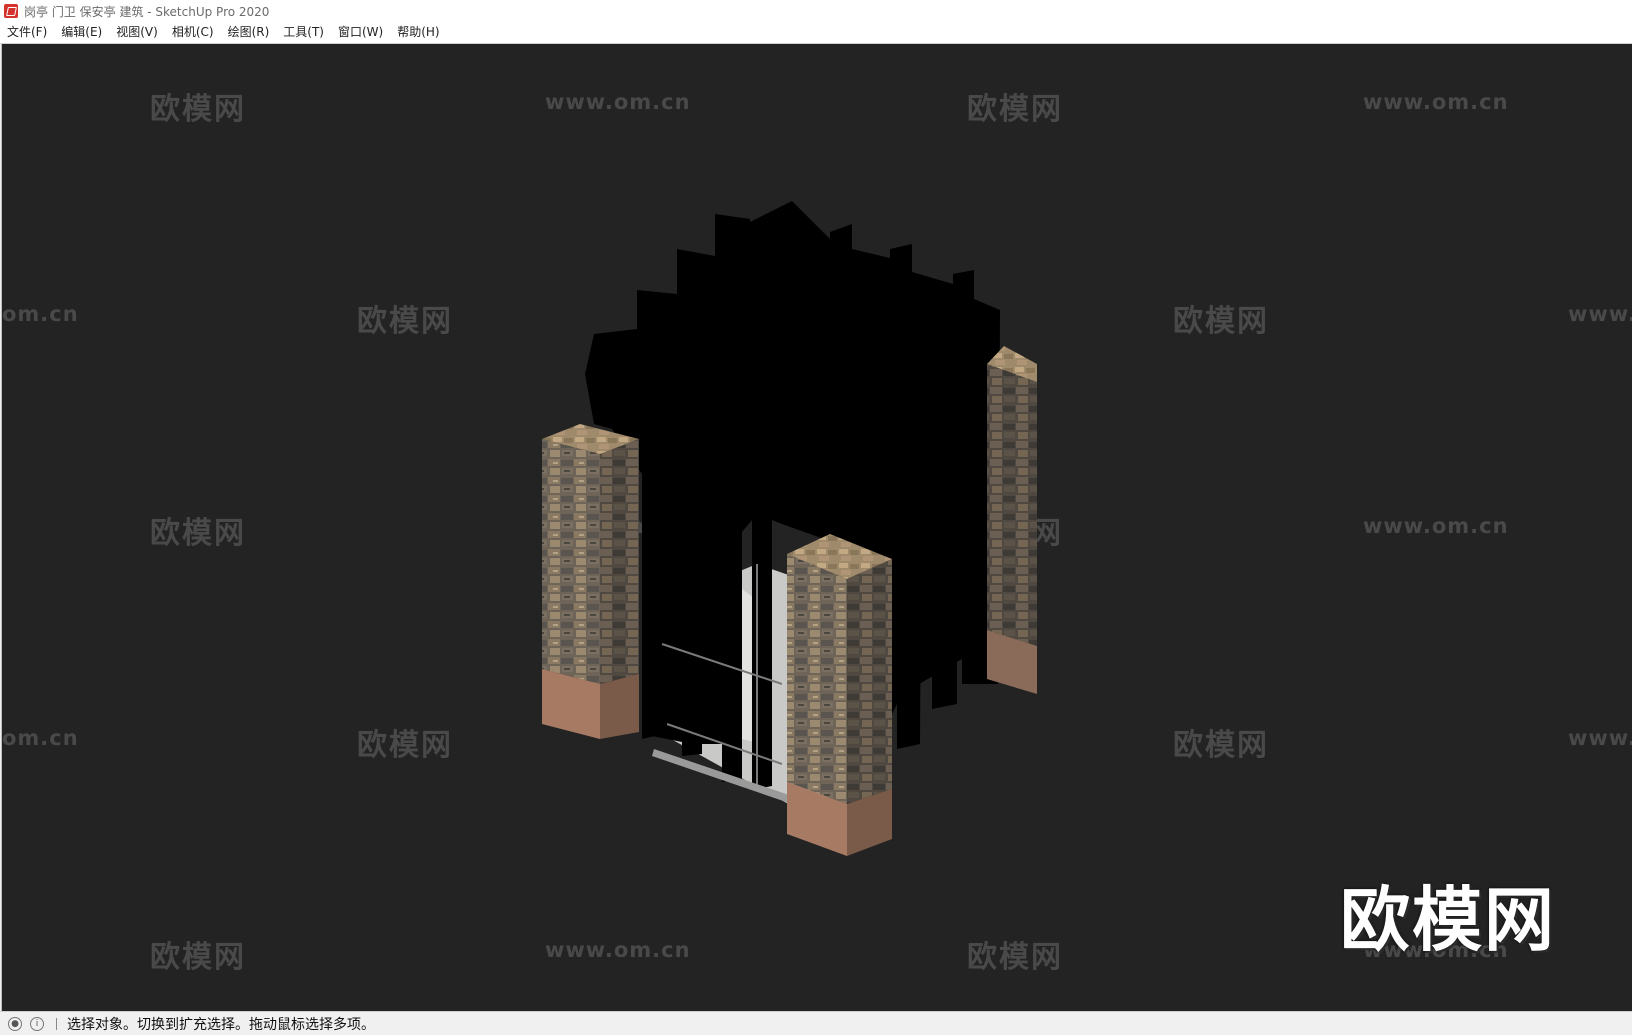 This screenshot has width=1632, height=1035. Describe the element at coordinates (1448, 920) in the screenshot. I see `brand-watermark-logo: 欧模网` at that location.